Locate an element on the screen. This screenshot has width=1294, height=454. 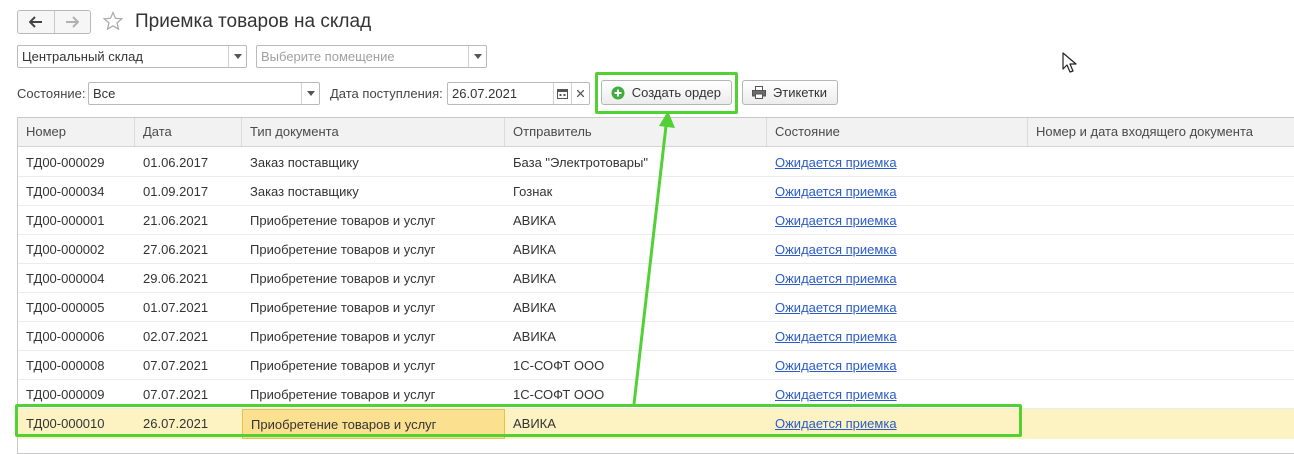
labels-label: Этикетки is located at coordinates (799, 92).